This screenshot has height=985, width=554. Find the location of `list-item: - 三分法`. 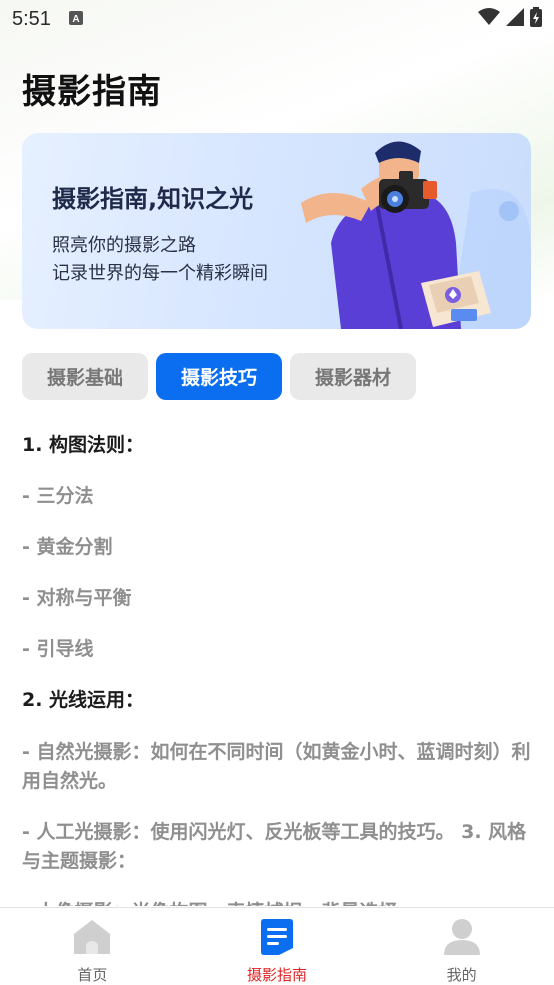

list-item: - 三分法 is located at coordinates (58, 496).